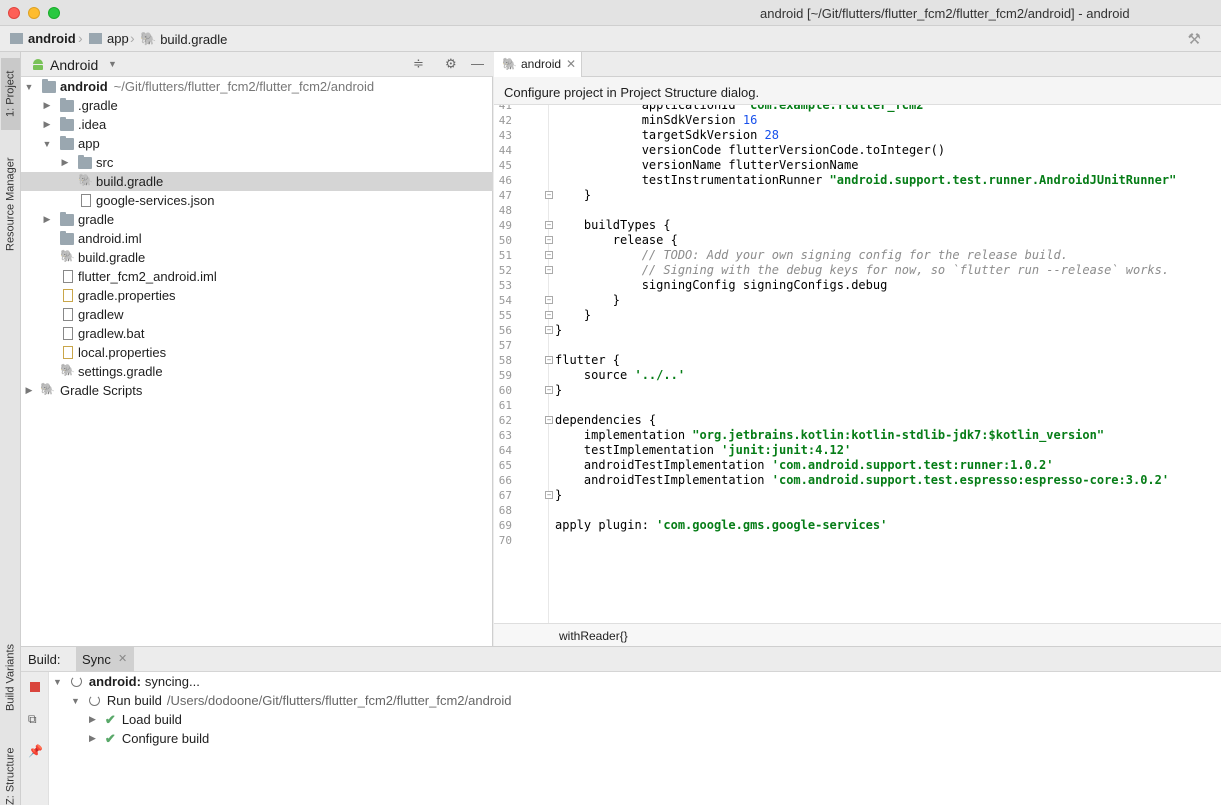 This screenshot has height=805, width=1221. What do you see at coordinates (32, 719) in the screenshot?
I see `toggle-view-icon: ⧉` at bounding box center [32, 719].